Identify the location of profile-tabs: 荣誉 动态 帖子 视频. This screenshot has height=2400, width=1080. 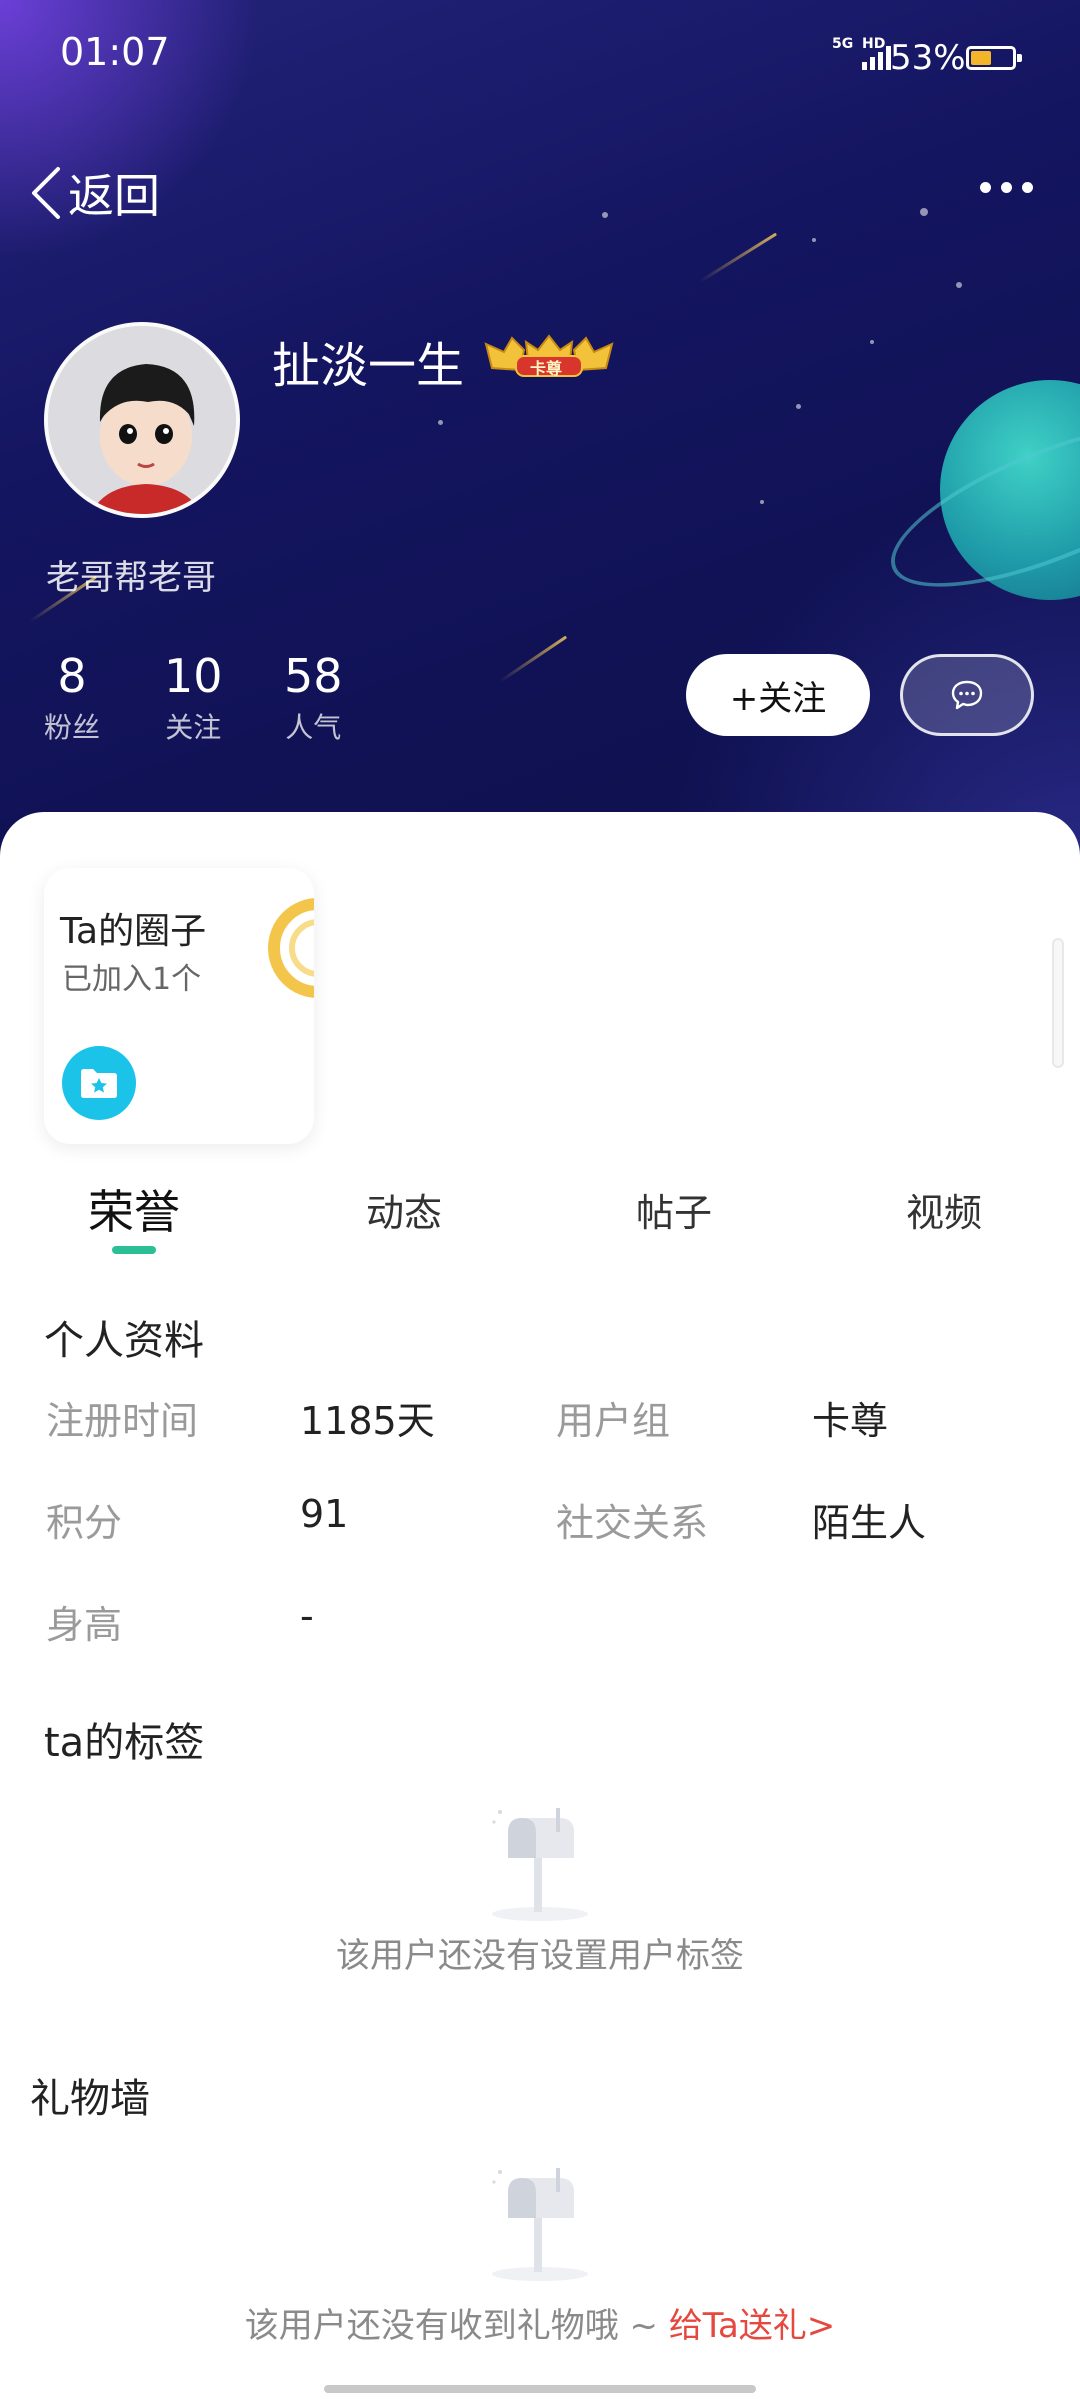
(540, 1208).